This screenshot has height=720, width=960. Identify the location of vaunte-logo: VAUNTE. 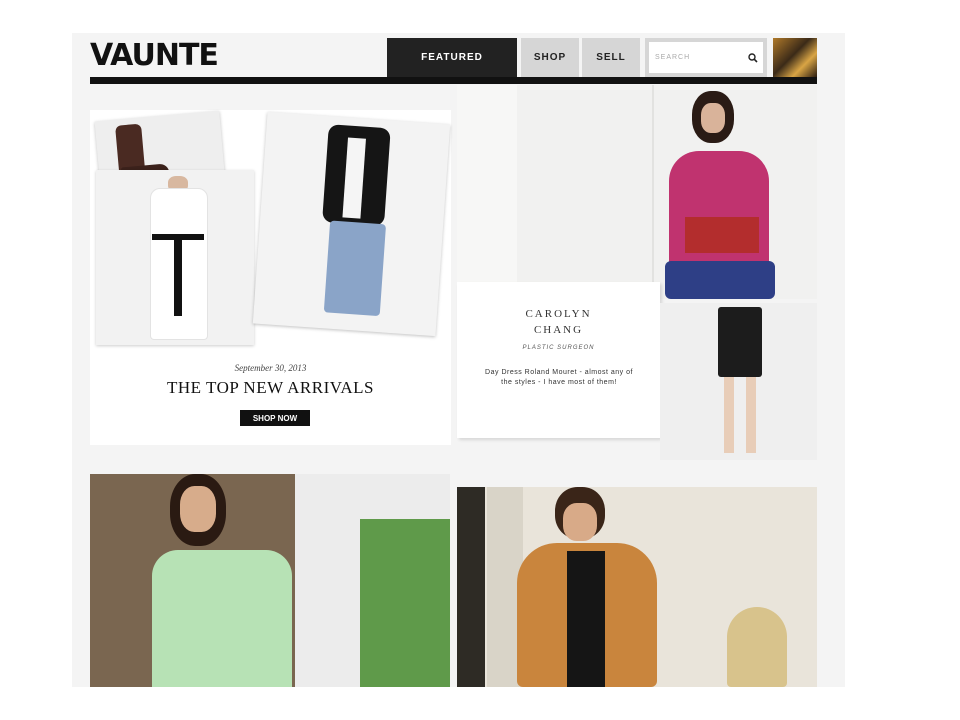
(154, 56).